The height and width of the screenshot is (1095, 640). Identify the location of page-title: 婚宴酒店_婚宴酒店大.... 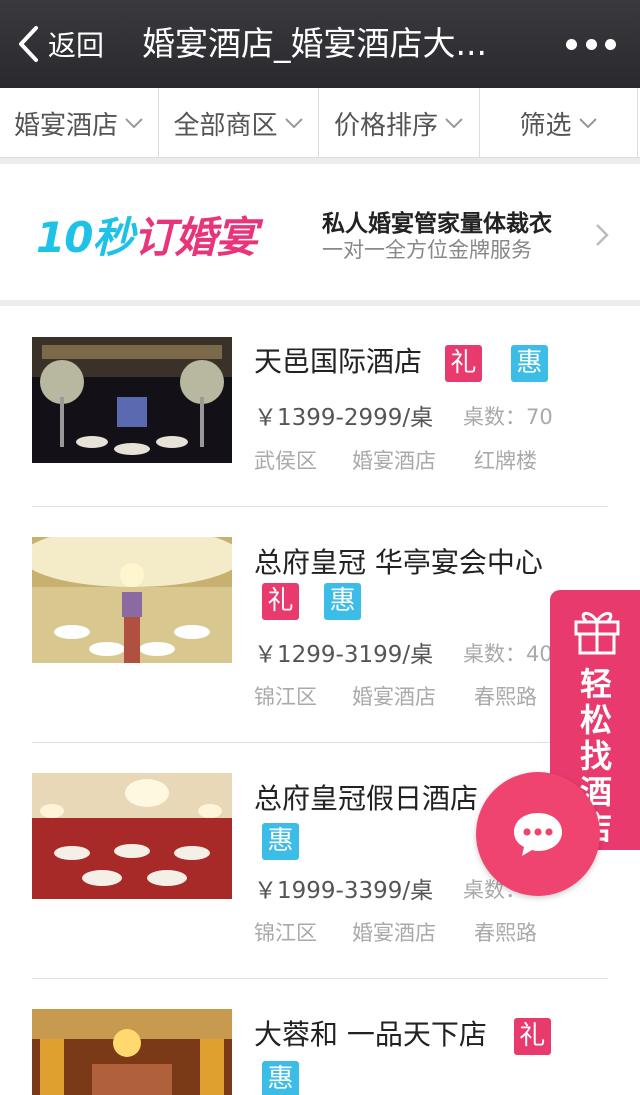
(314, 43).